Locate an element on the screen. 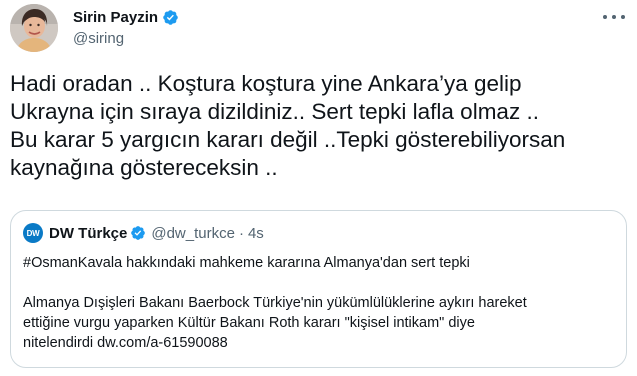 This screenshot has width=637, height=376. avatar is located at coordinates (34, 28).